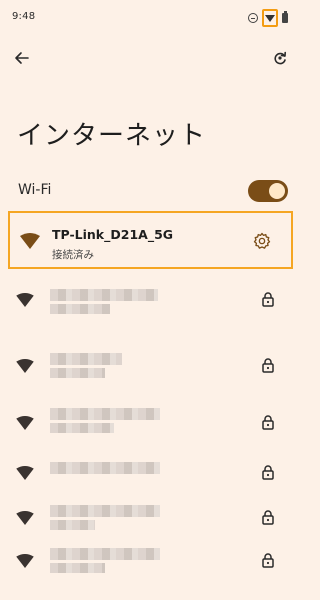 The image size is (320, 600). I want to click on toolbar, so click(150, 58).